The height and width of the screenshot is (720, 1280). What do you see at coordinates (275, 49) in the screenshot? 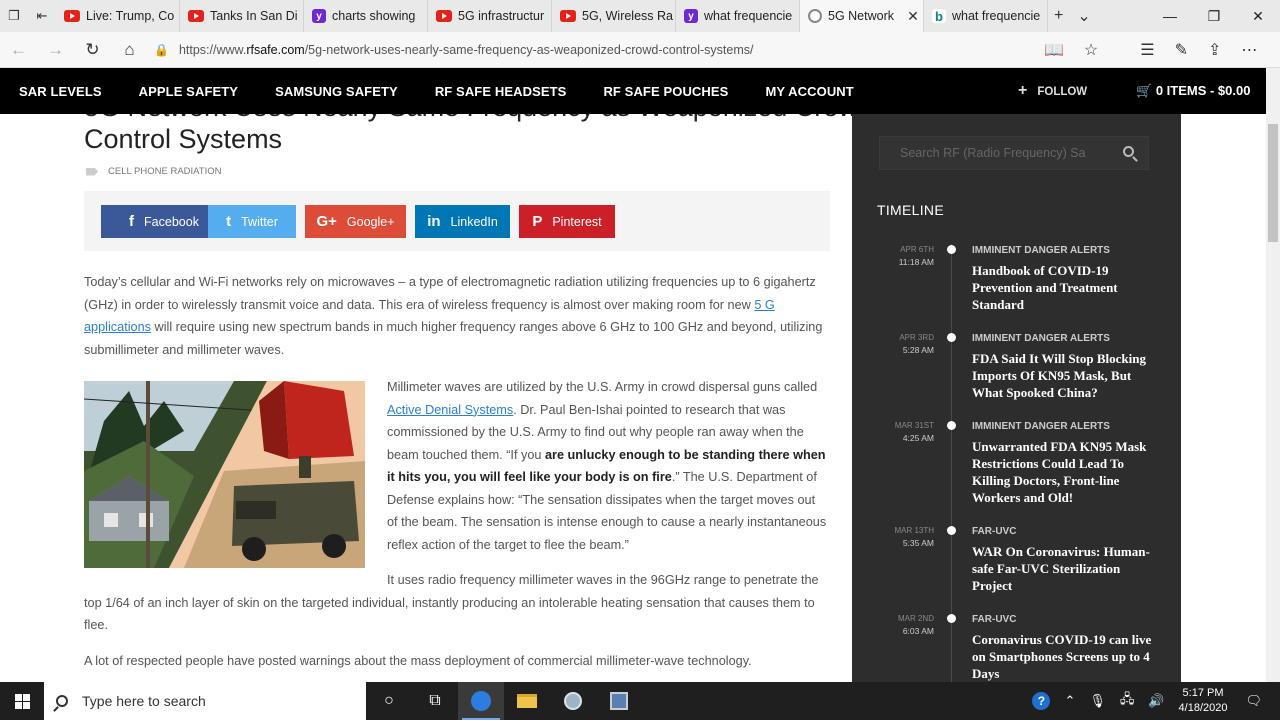
I see `url-domain: rfsafe.com` at bounding box center [275, 49].